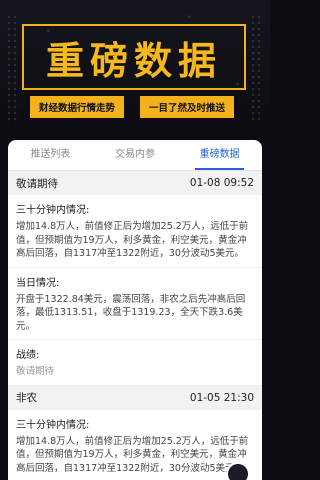 This screenshot has width=320, height=480. I want to click on tab-trading-insider: 交易内参, so click(135, 155).